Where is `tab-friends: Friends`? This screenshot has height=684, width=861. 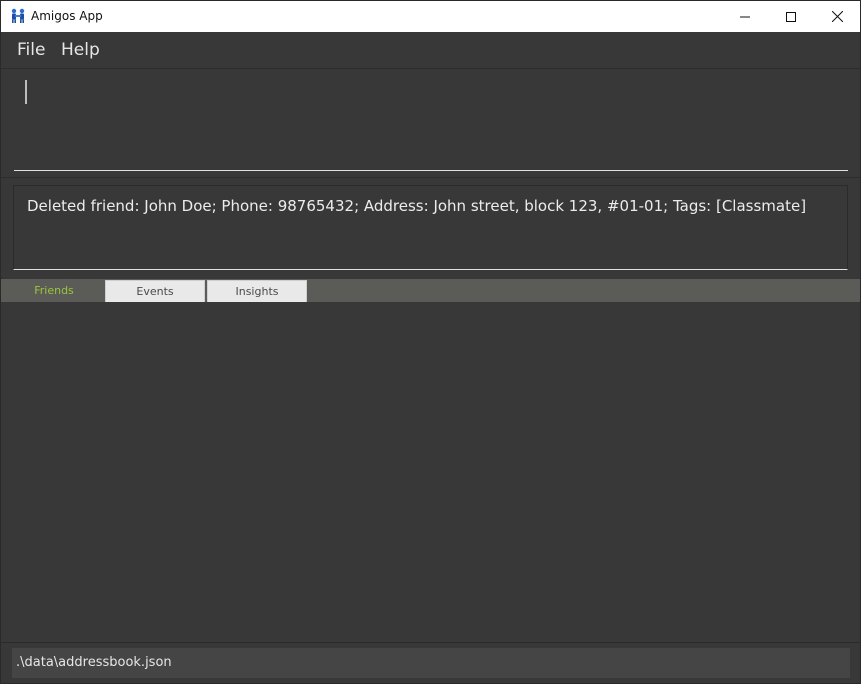
tab-friends: Friends is located at coordinates (54, 291).